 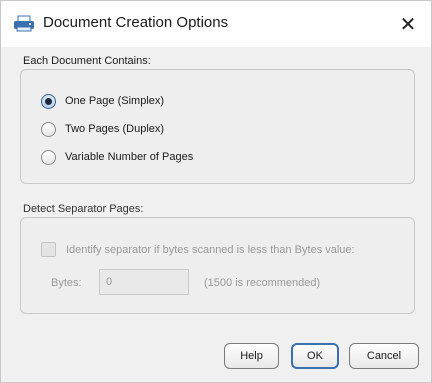 What do you see at coordinates (83, 209) in the screenshot?
I see `separator-group-label: Detect Separator Pages:` at bounding box center [83, 209].